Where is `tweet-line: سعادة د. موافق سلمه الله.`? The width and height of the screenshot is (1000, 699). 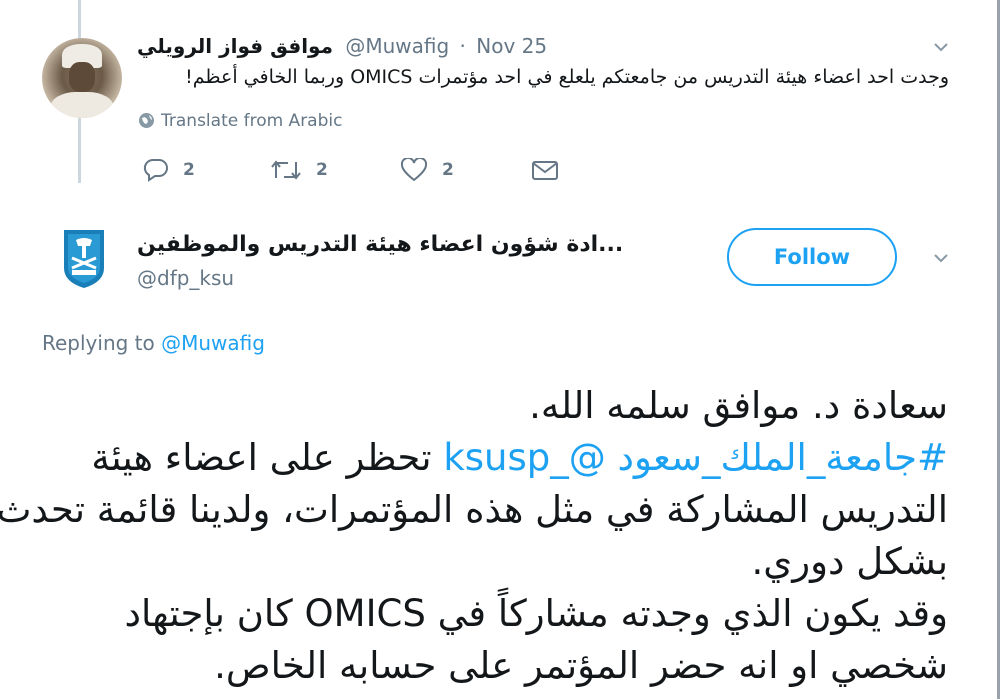
tweet-line: سعادة د. موافق سلمه الله. is located at coordinates (738, 405).